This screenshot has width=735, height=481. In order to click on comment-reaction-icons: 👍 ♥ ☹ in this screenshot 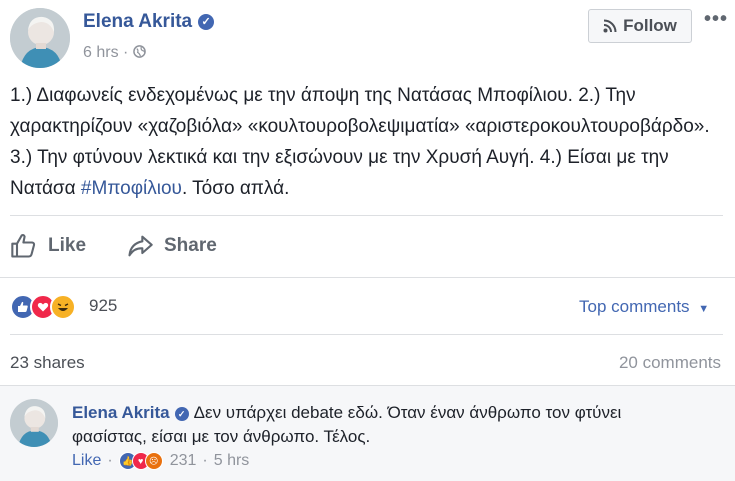, I will do `click(140, 461)`.